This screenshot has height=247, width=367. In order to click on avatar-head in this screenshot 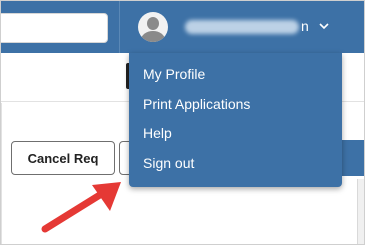, I will do `click(153, 23)`.